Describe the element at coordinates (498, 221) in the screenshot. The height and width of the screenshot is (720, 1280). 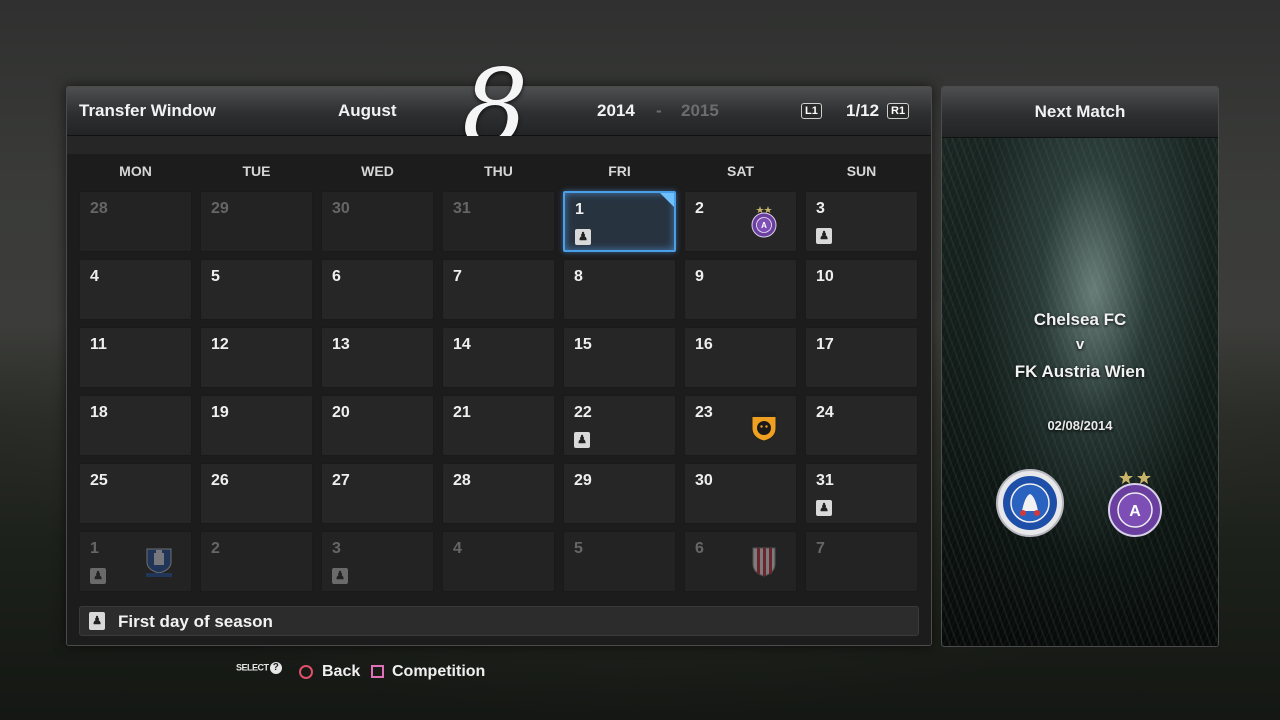
I see `calendar-day: 31` at that location.